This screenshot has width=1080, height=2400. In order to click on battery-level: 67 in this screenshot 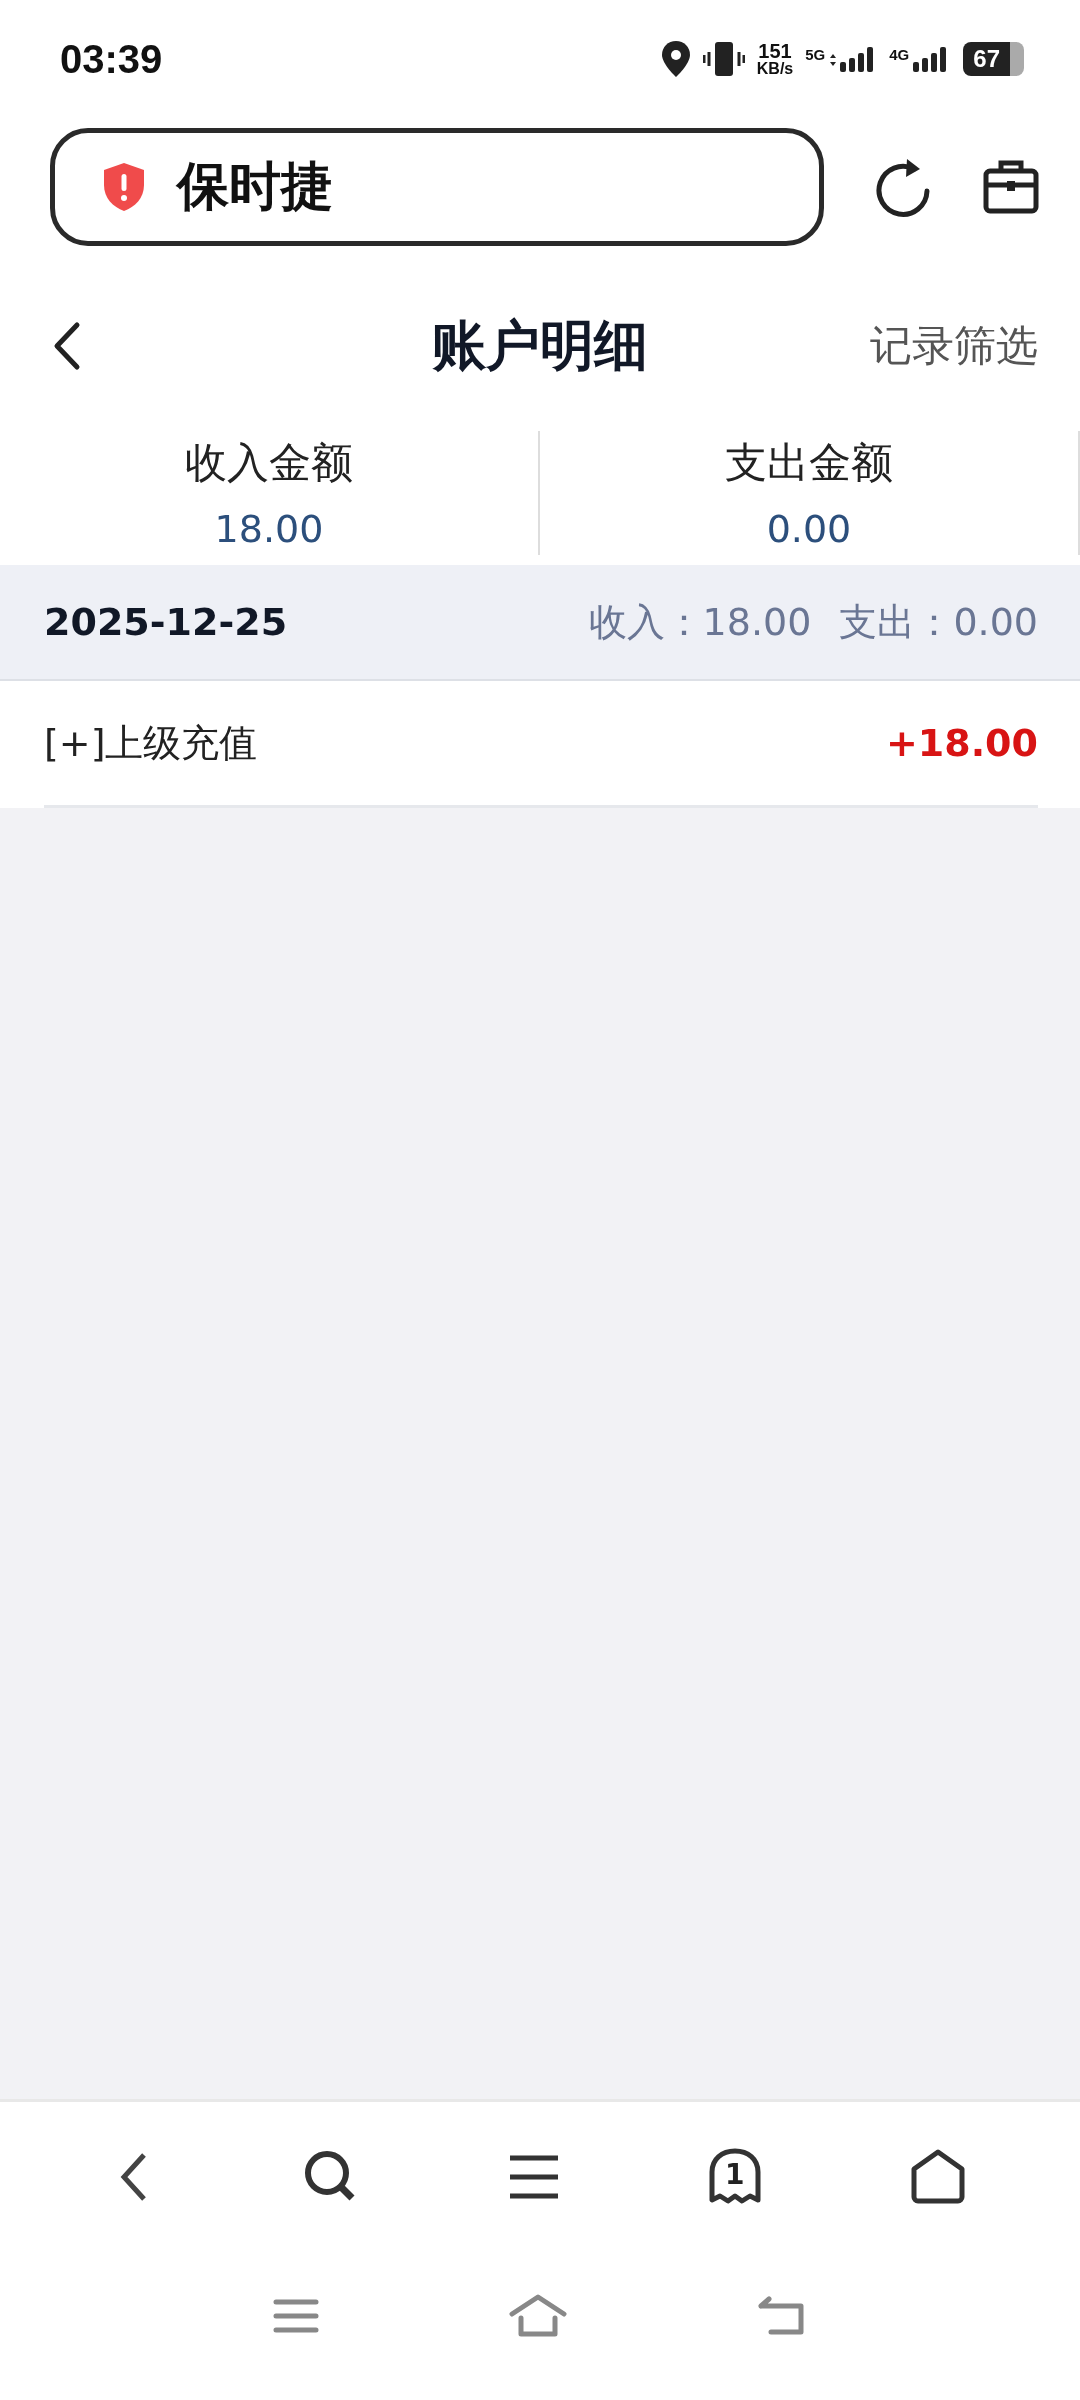, I will do `click(993, 59)`.